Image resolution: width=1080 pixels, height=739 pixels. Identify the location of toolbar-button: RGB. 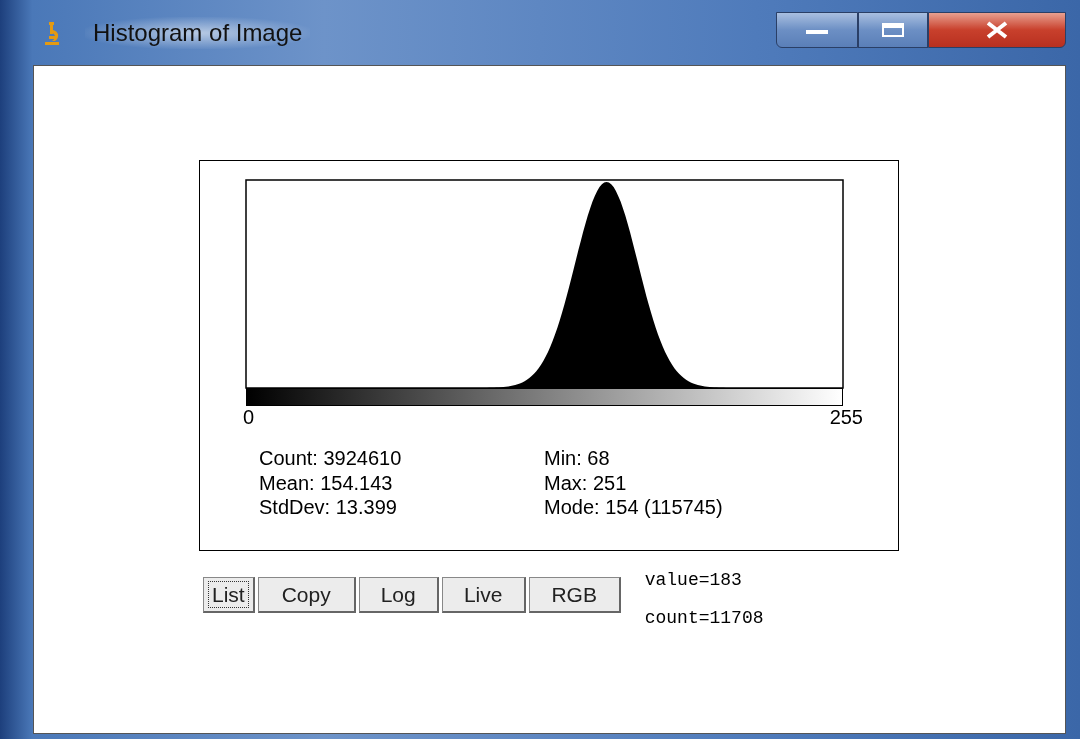
(574, 595).